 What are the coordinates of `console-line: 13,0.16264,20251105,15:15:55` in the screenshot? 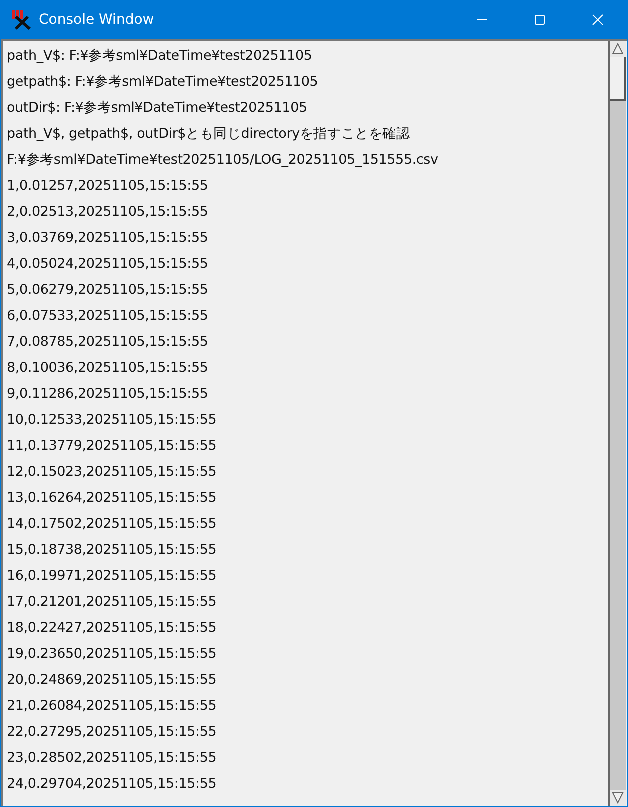 It's located at (112, 498).